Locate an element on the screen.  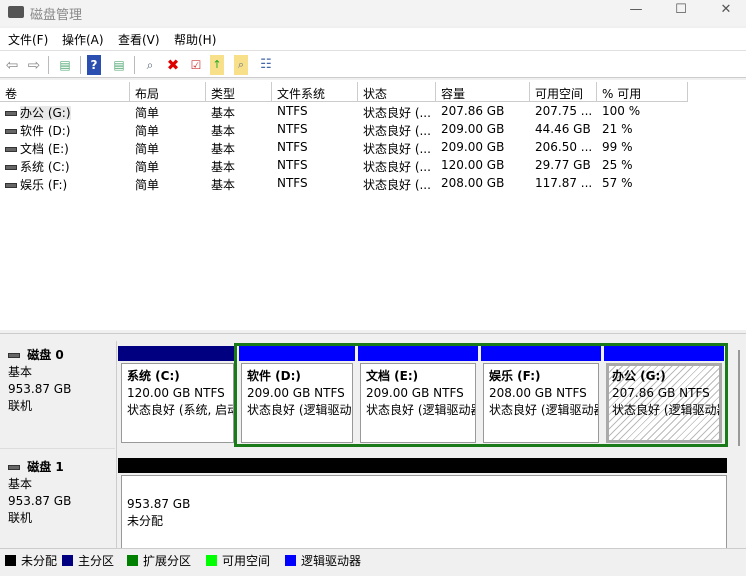
unallocated-space: 953.87 GB 未分配 is located at coordinates (424, 512).